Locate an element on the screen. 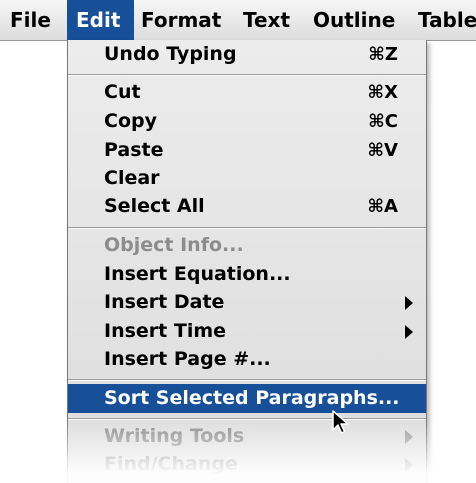  shortcut-label: ⌘V is located at coordinates (382, 150).